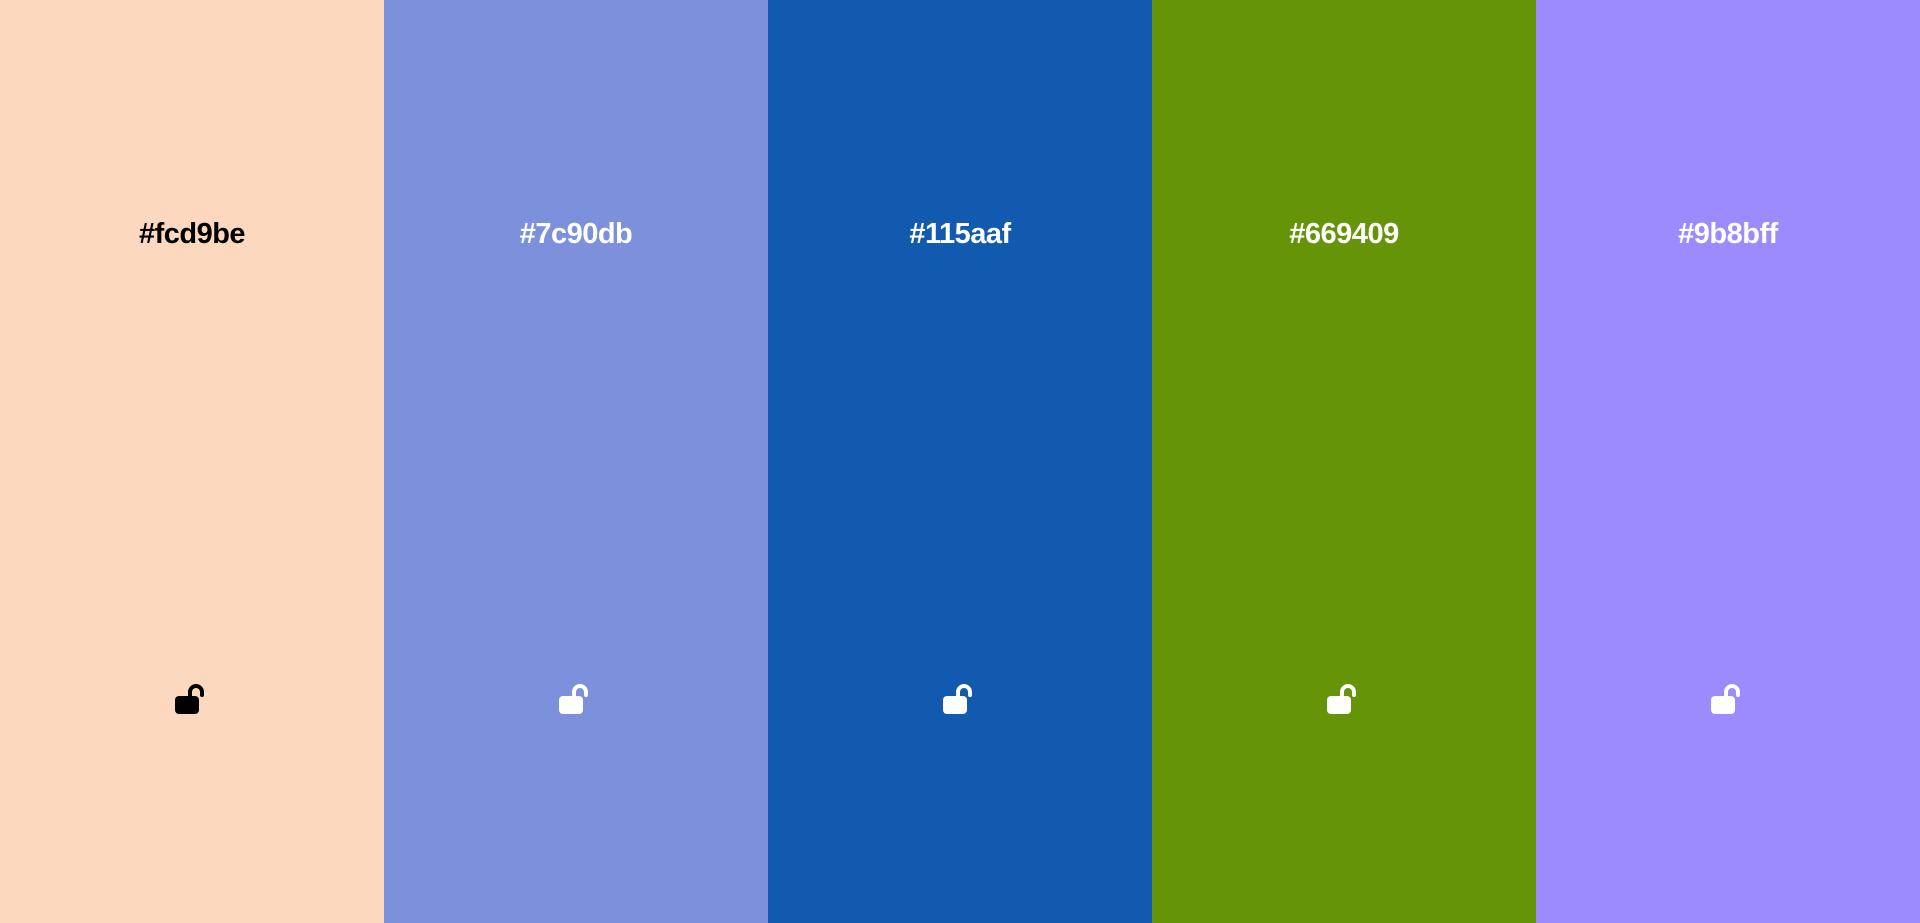  Describe the element at coordinates (192, 234) in the screenshot. I see `hex-code-label: #fcd9be` at that location.